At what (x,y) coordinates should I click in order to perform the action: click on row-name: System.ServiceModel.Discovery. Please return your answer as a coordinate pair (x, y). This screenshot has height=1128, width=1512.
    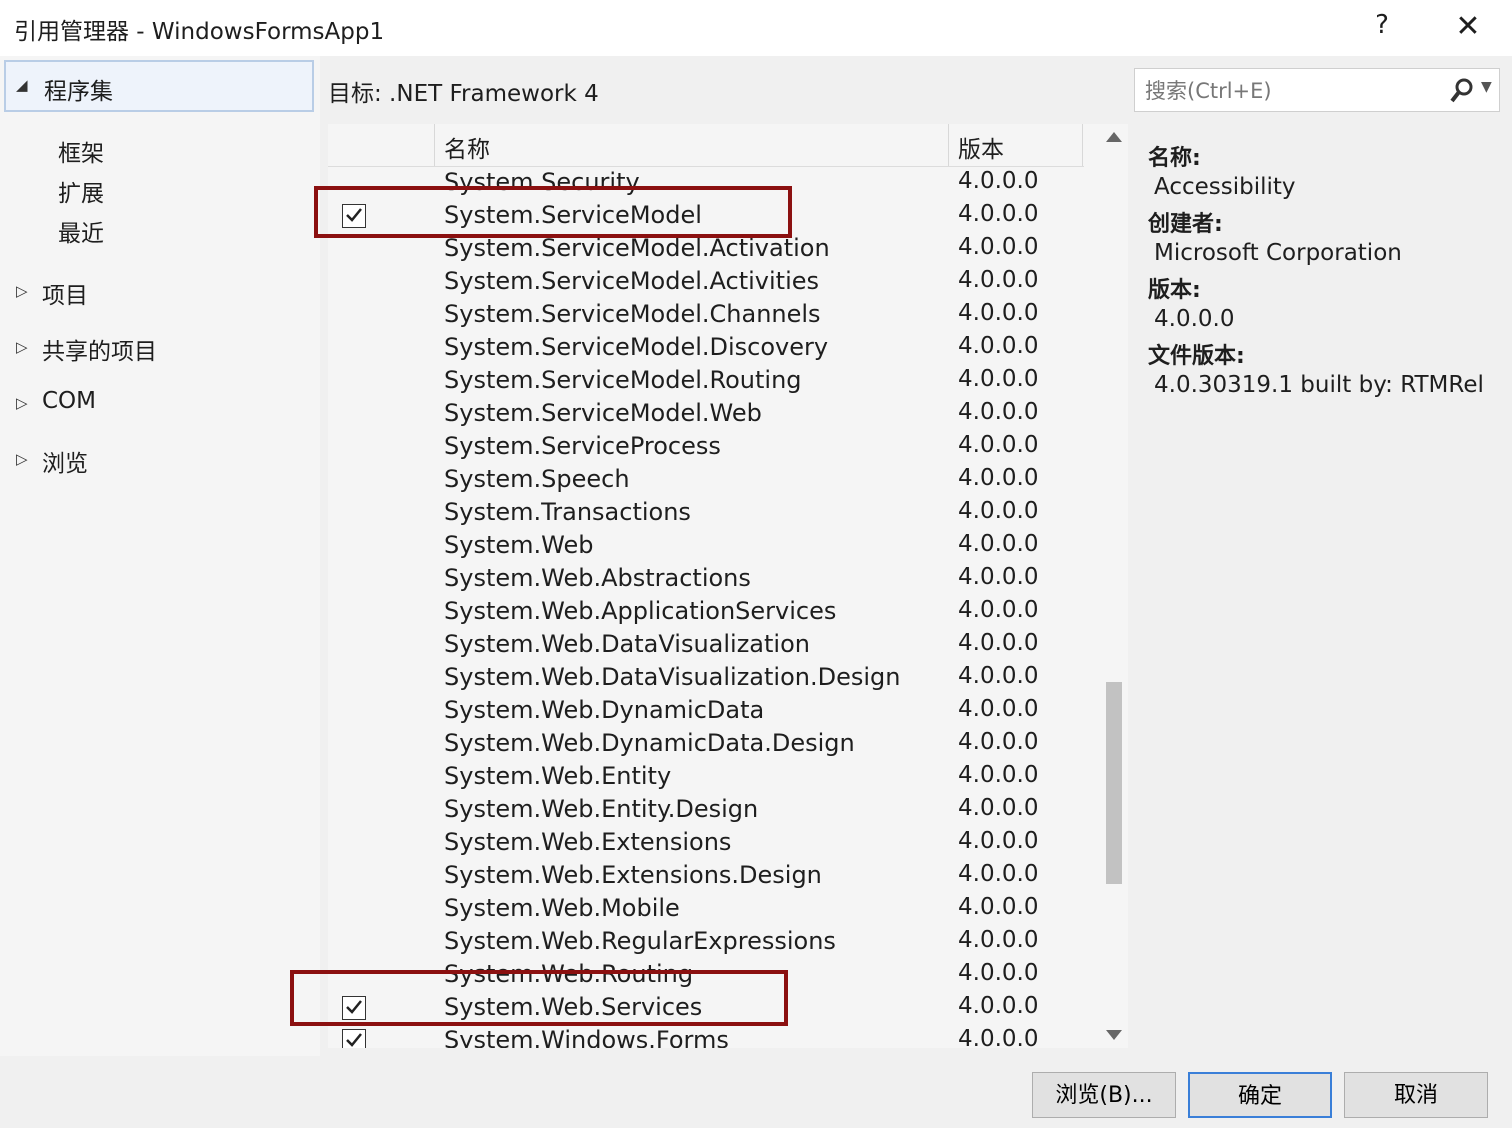
    Looking at the image, I should click on (636, 347).